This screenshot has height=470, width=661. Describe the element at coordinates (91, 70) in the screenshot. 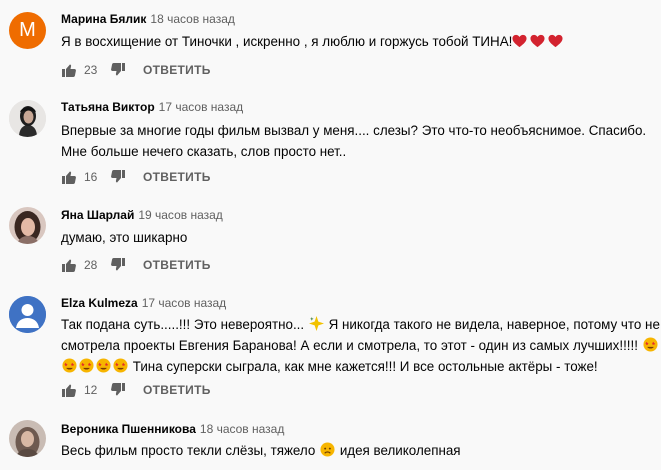

I see `like-count: 23` at that location.